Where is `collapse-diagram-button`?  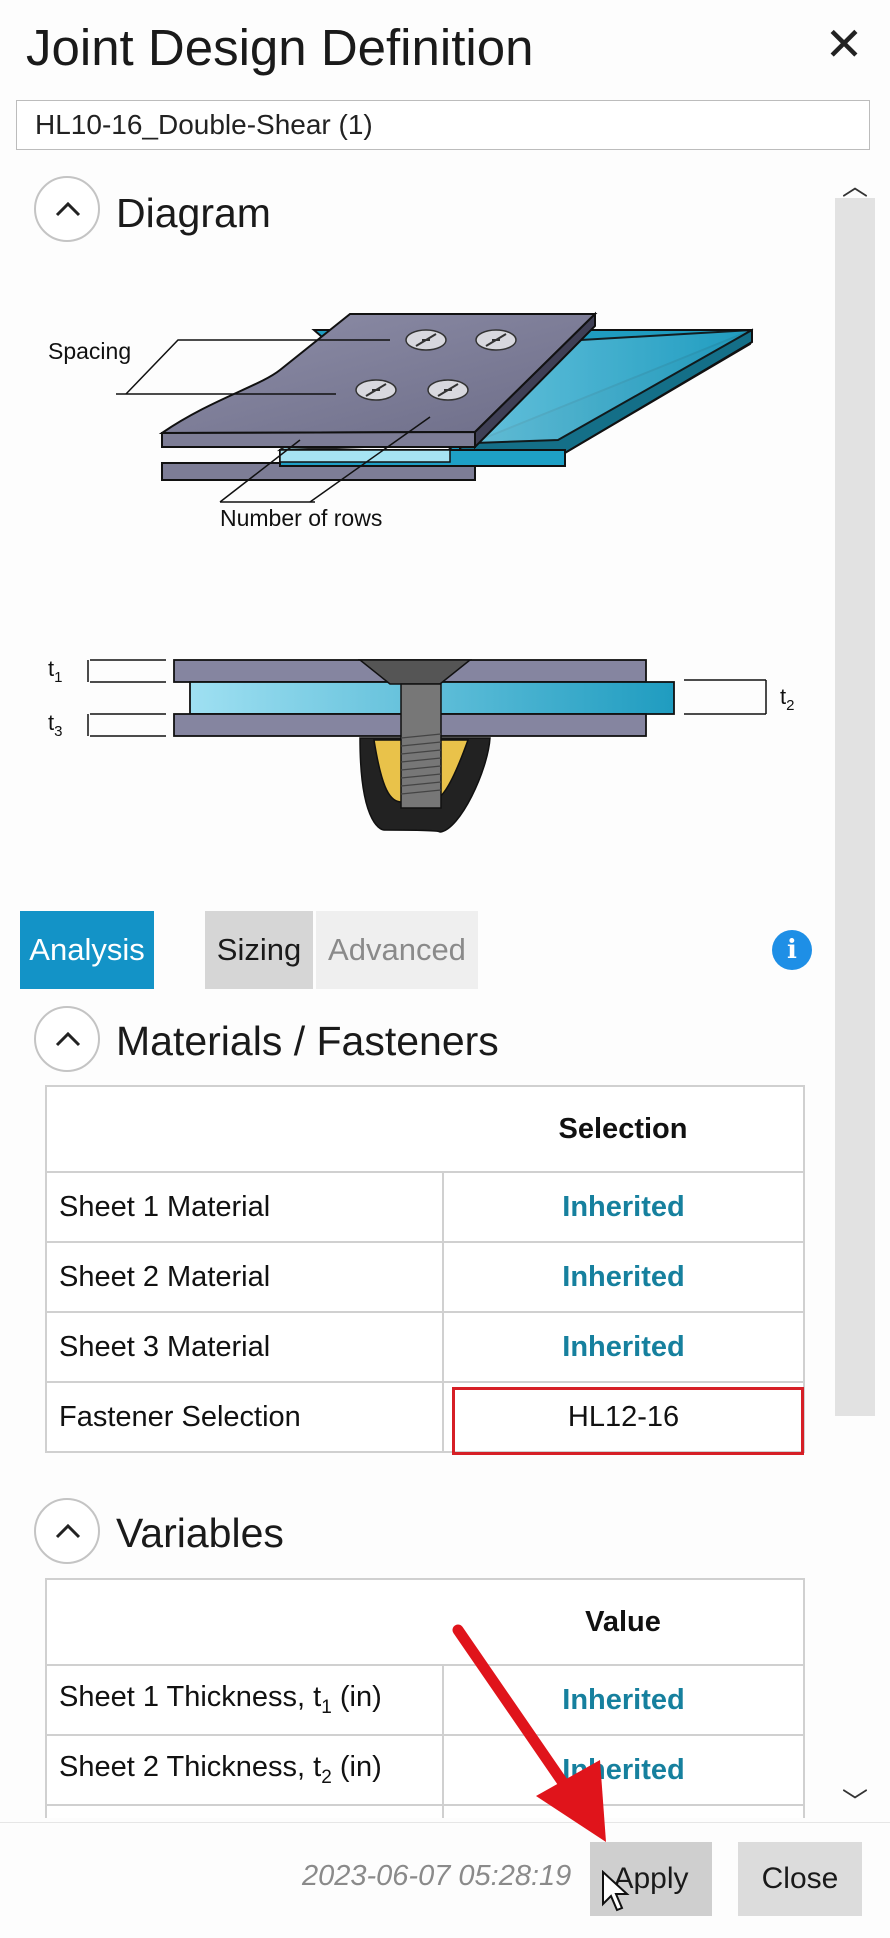
collapse-diagram-button is located at coordinates (67, 209).